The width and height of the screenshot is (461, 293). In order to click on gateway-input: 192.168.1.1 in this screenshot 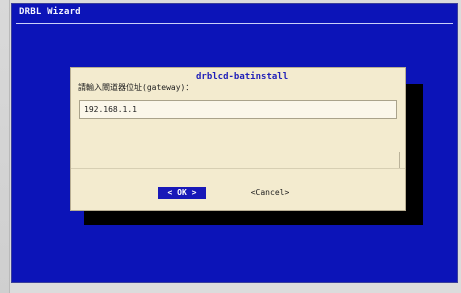, I will do `click(238, 109)`.